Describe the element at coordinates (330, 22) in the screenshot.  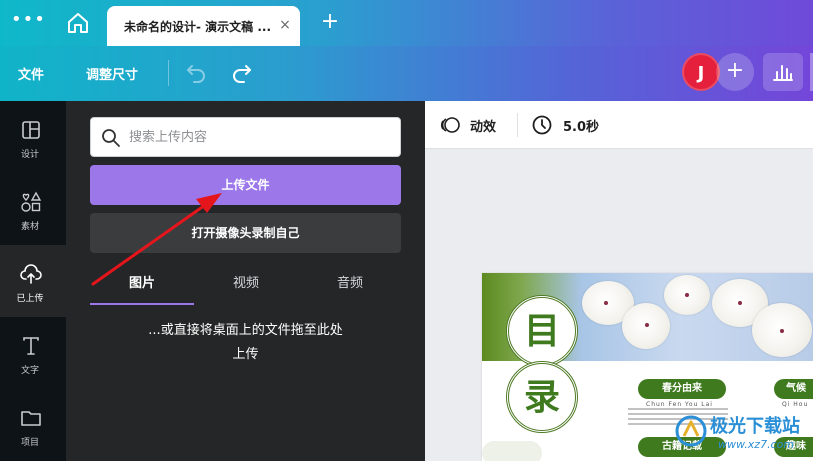
I see `new-tab-button: +` at that location.